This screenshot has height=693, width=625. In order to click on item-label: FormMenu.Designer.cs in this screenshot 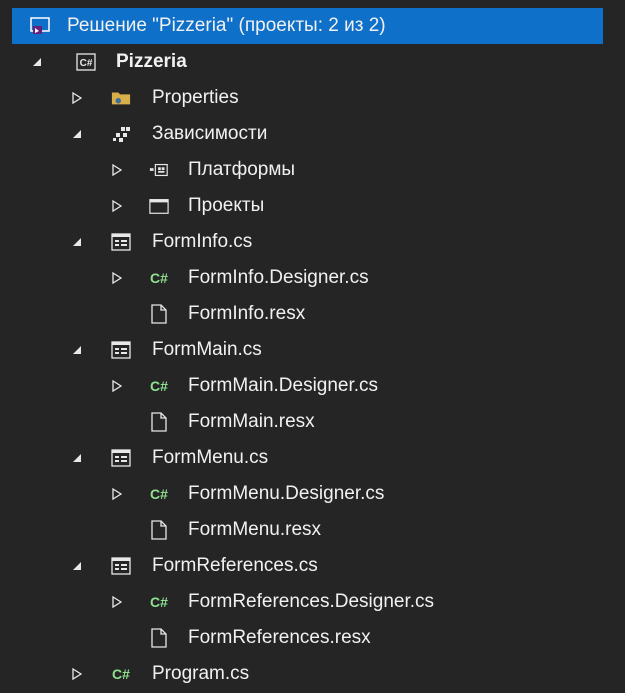, I will do `click(286, 493)`.